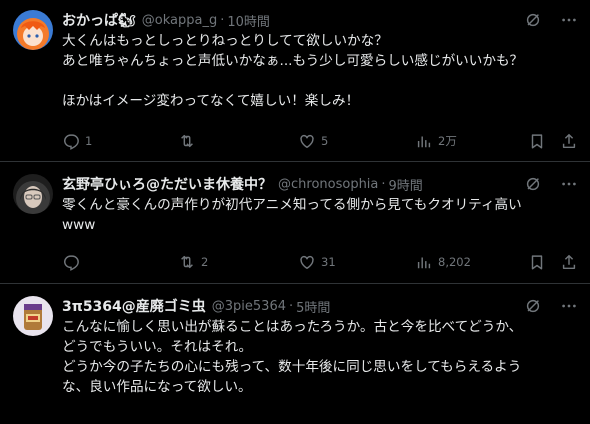  What do you see at coordinates (454, 262) in the screenshot?
I see `view-count: 8,202` at bounding box center [454, 262].